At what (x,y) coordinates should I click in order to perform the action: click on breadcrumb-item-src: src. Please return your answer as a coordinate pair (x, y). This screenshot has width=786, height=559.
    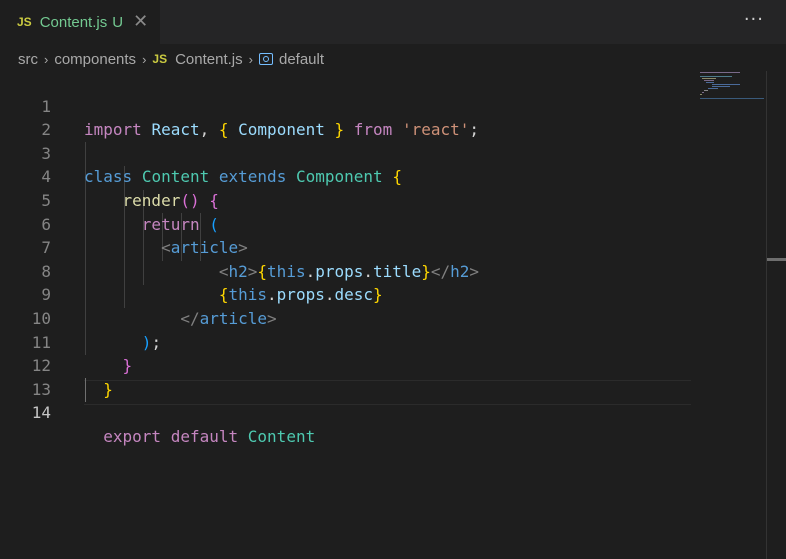
    Looking at the image, I should click on (28, 59).